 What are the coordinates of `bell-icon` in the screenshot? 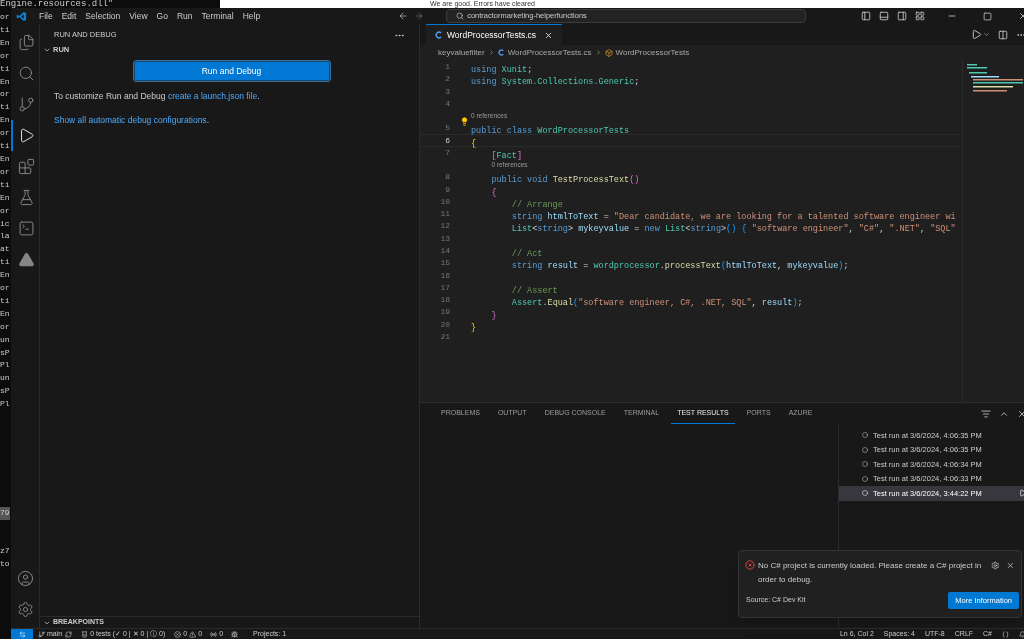 It's located at (1021, 634).